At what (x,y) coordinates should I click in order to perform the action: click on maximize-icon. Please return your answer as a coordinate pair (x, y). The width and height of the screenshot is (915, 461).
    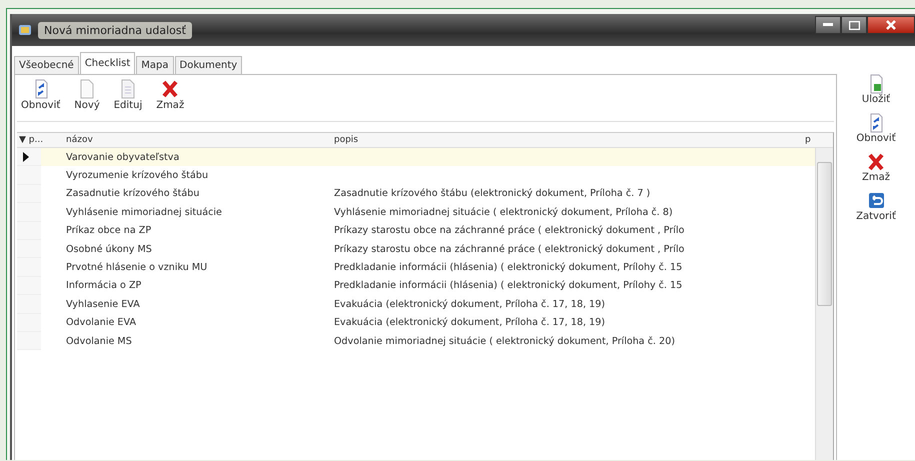
    Looking at the image, I should click on (854, 25).